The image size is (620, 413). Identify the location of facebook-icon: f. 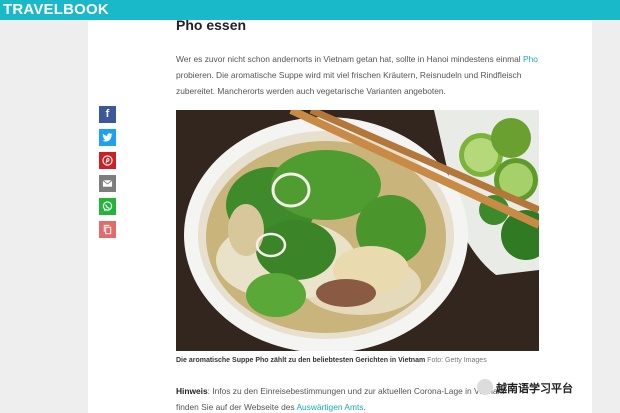
(107, 114).